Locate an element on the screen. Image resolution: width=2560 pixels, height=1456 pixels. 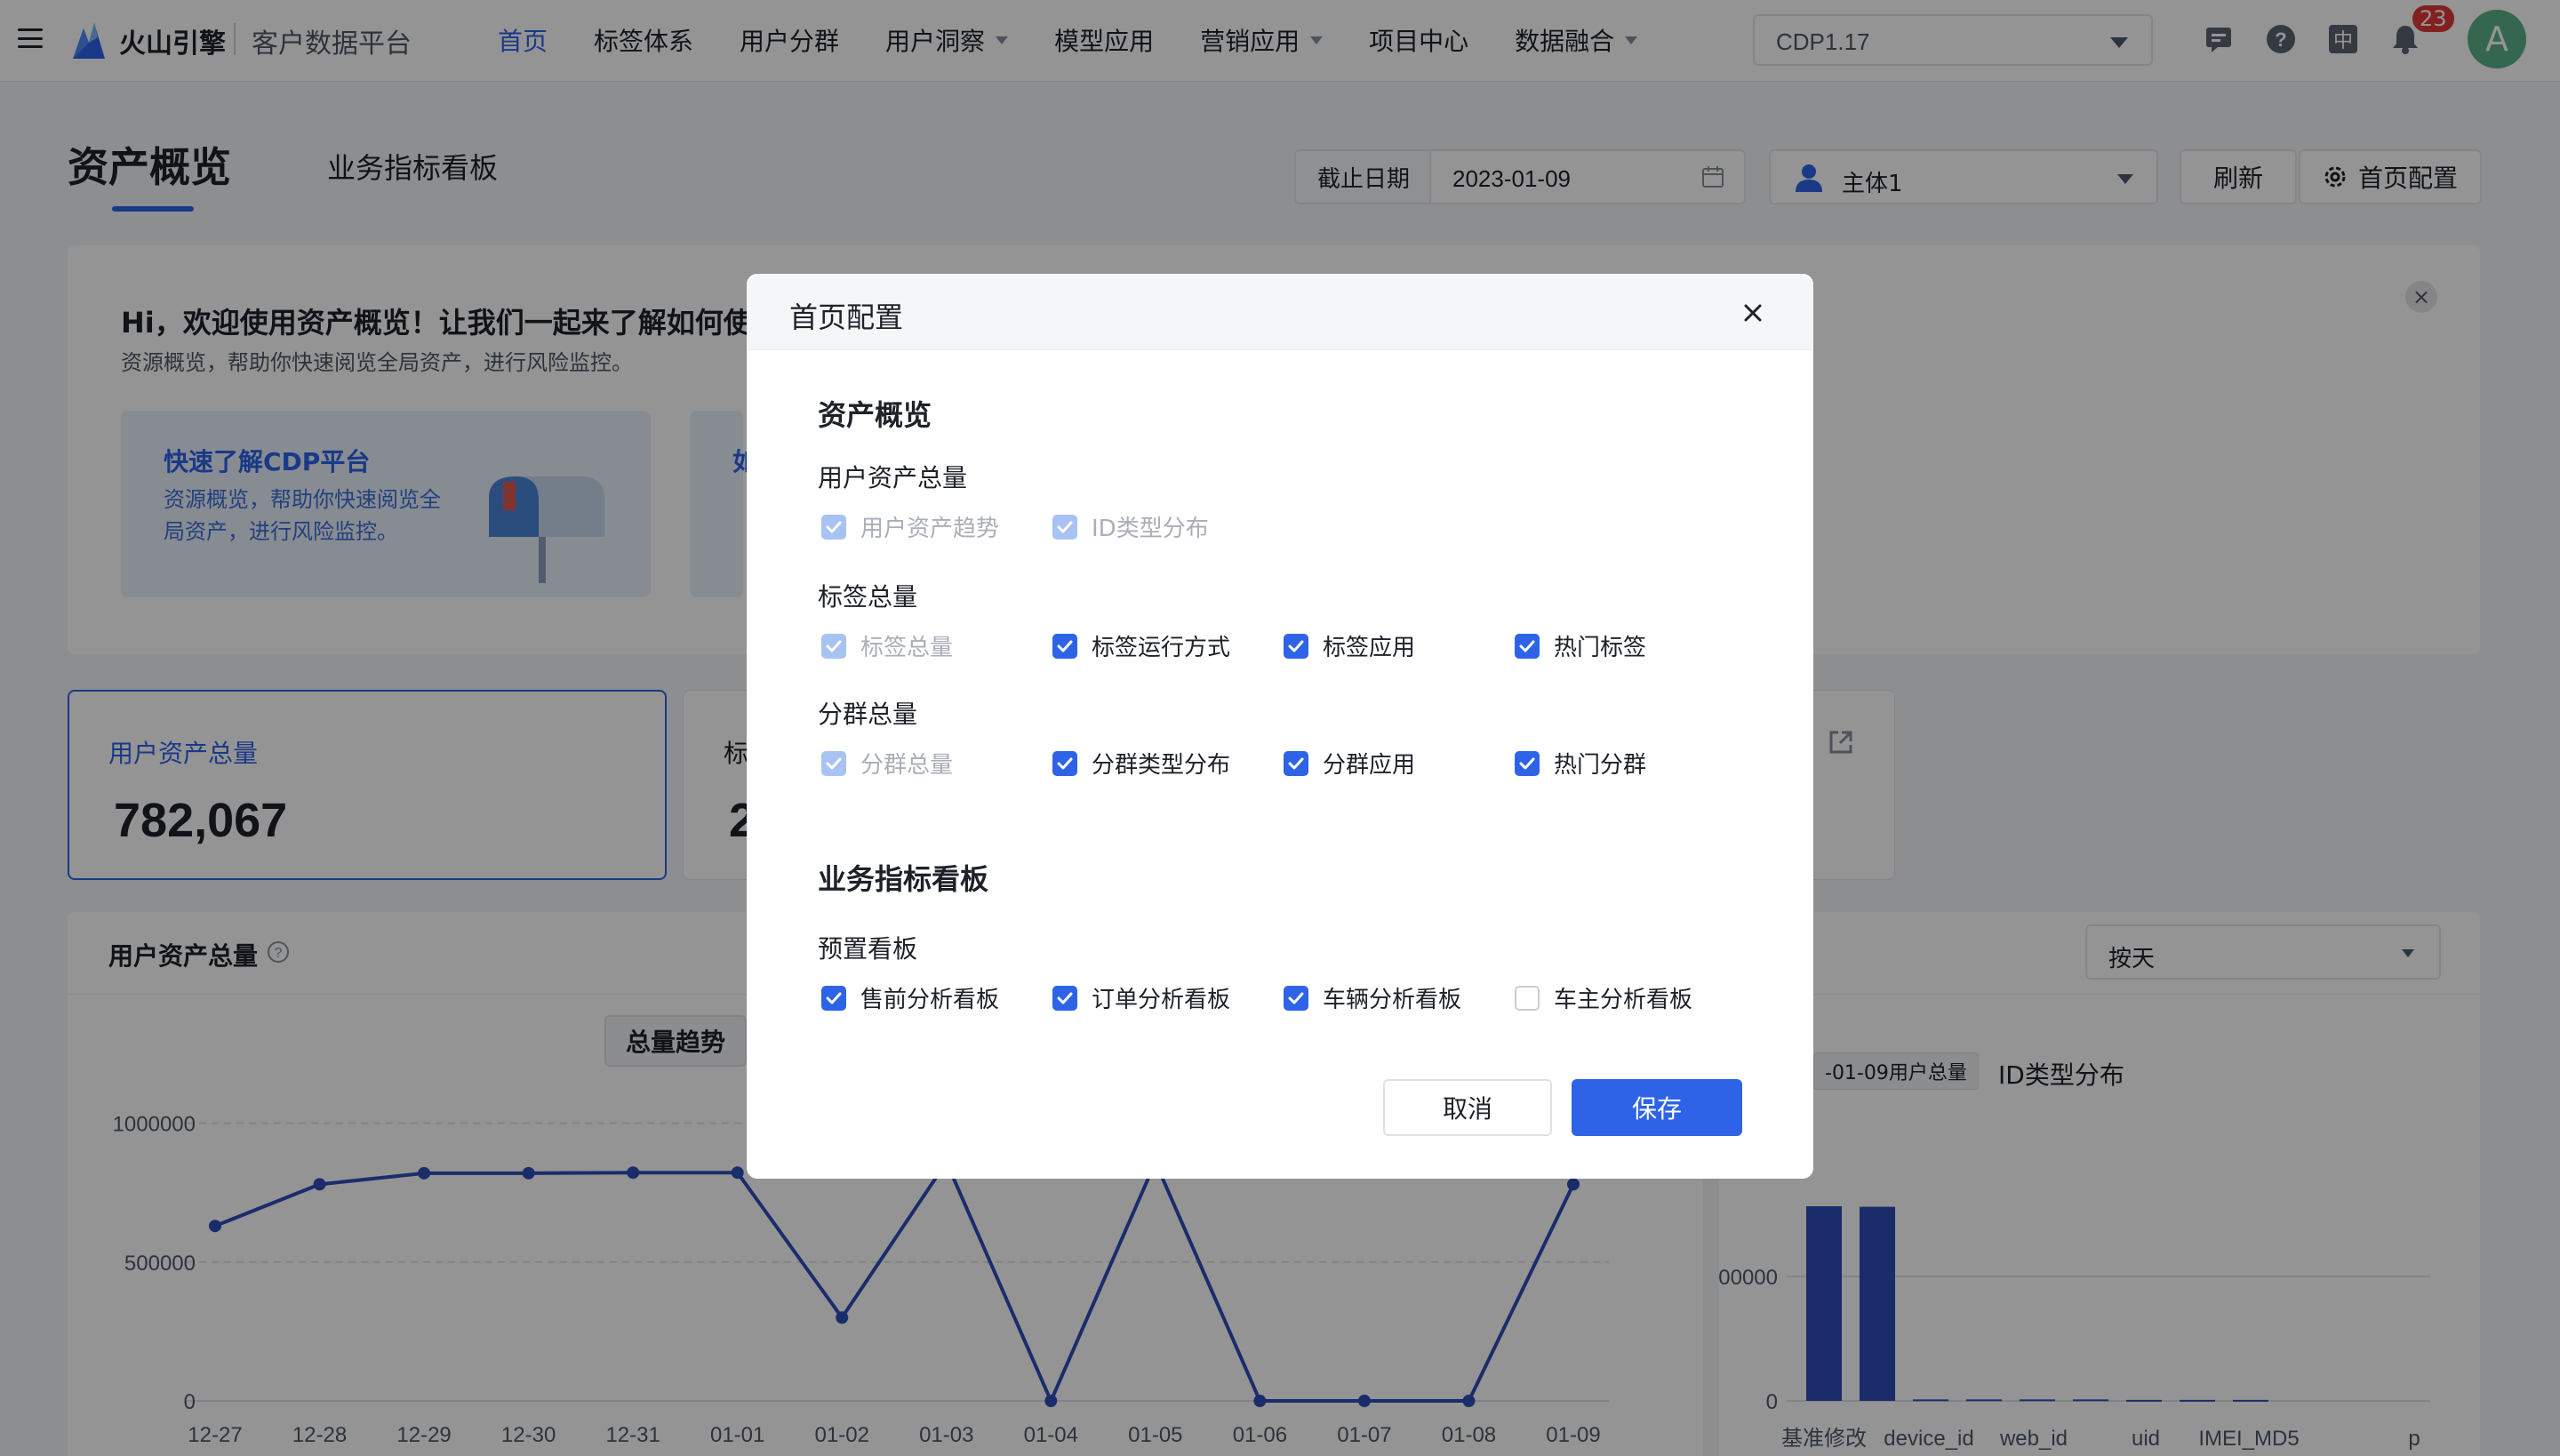
checkbox-label: 热门标签 is located at coordinates (1600, 648).